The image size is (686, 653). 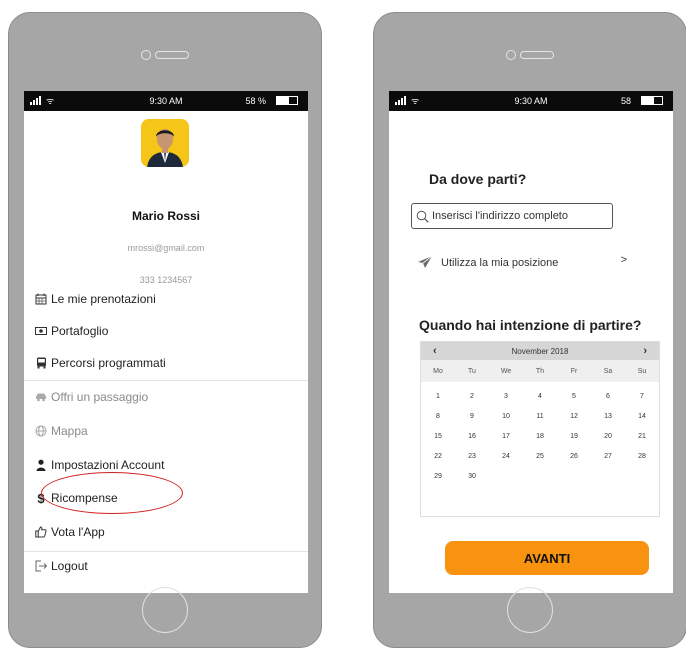 I want to click on calendar-day: 9, so click(x=472, y=416).